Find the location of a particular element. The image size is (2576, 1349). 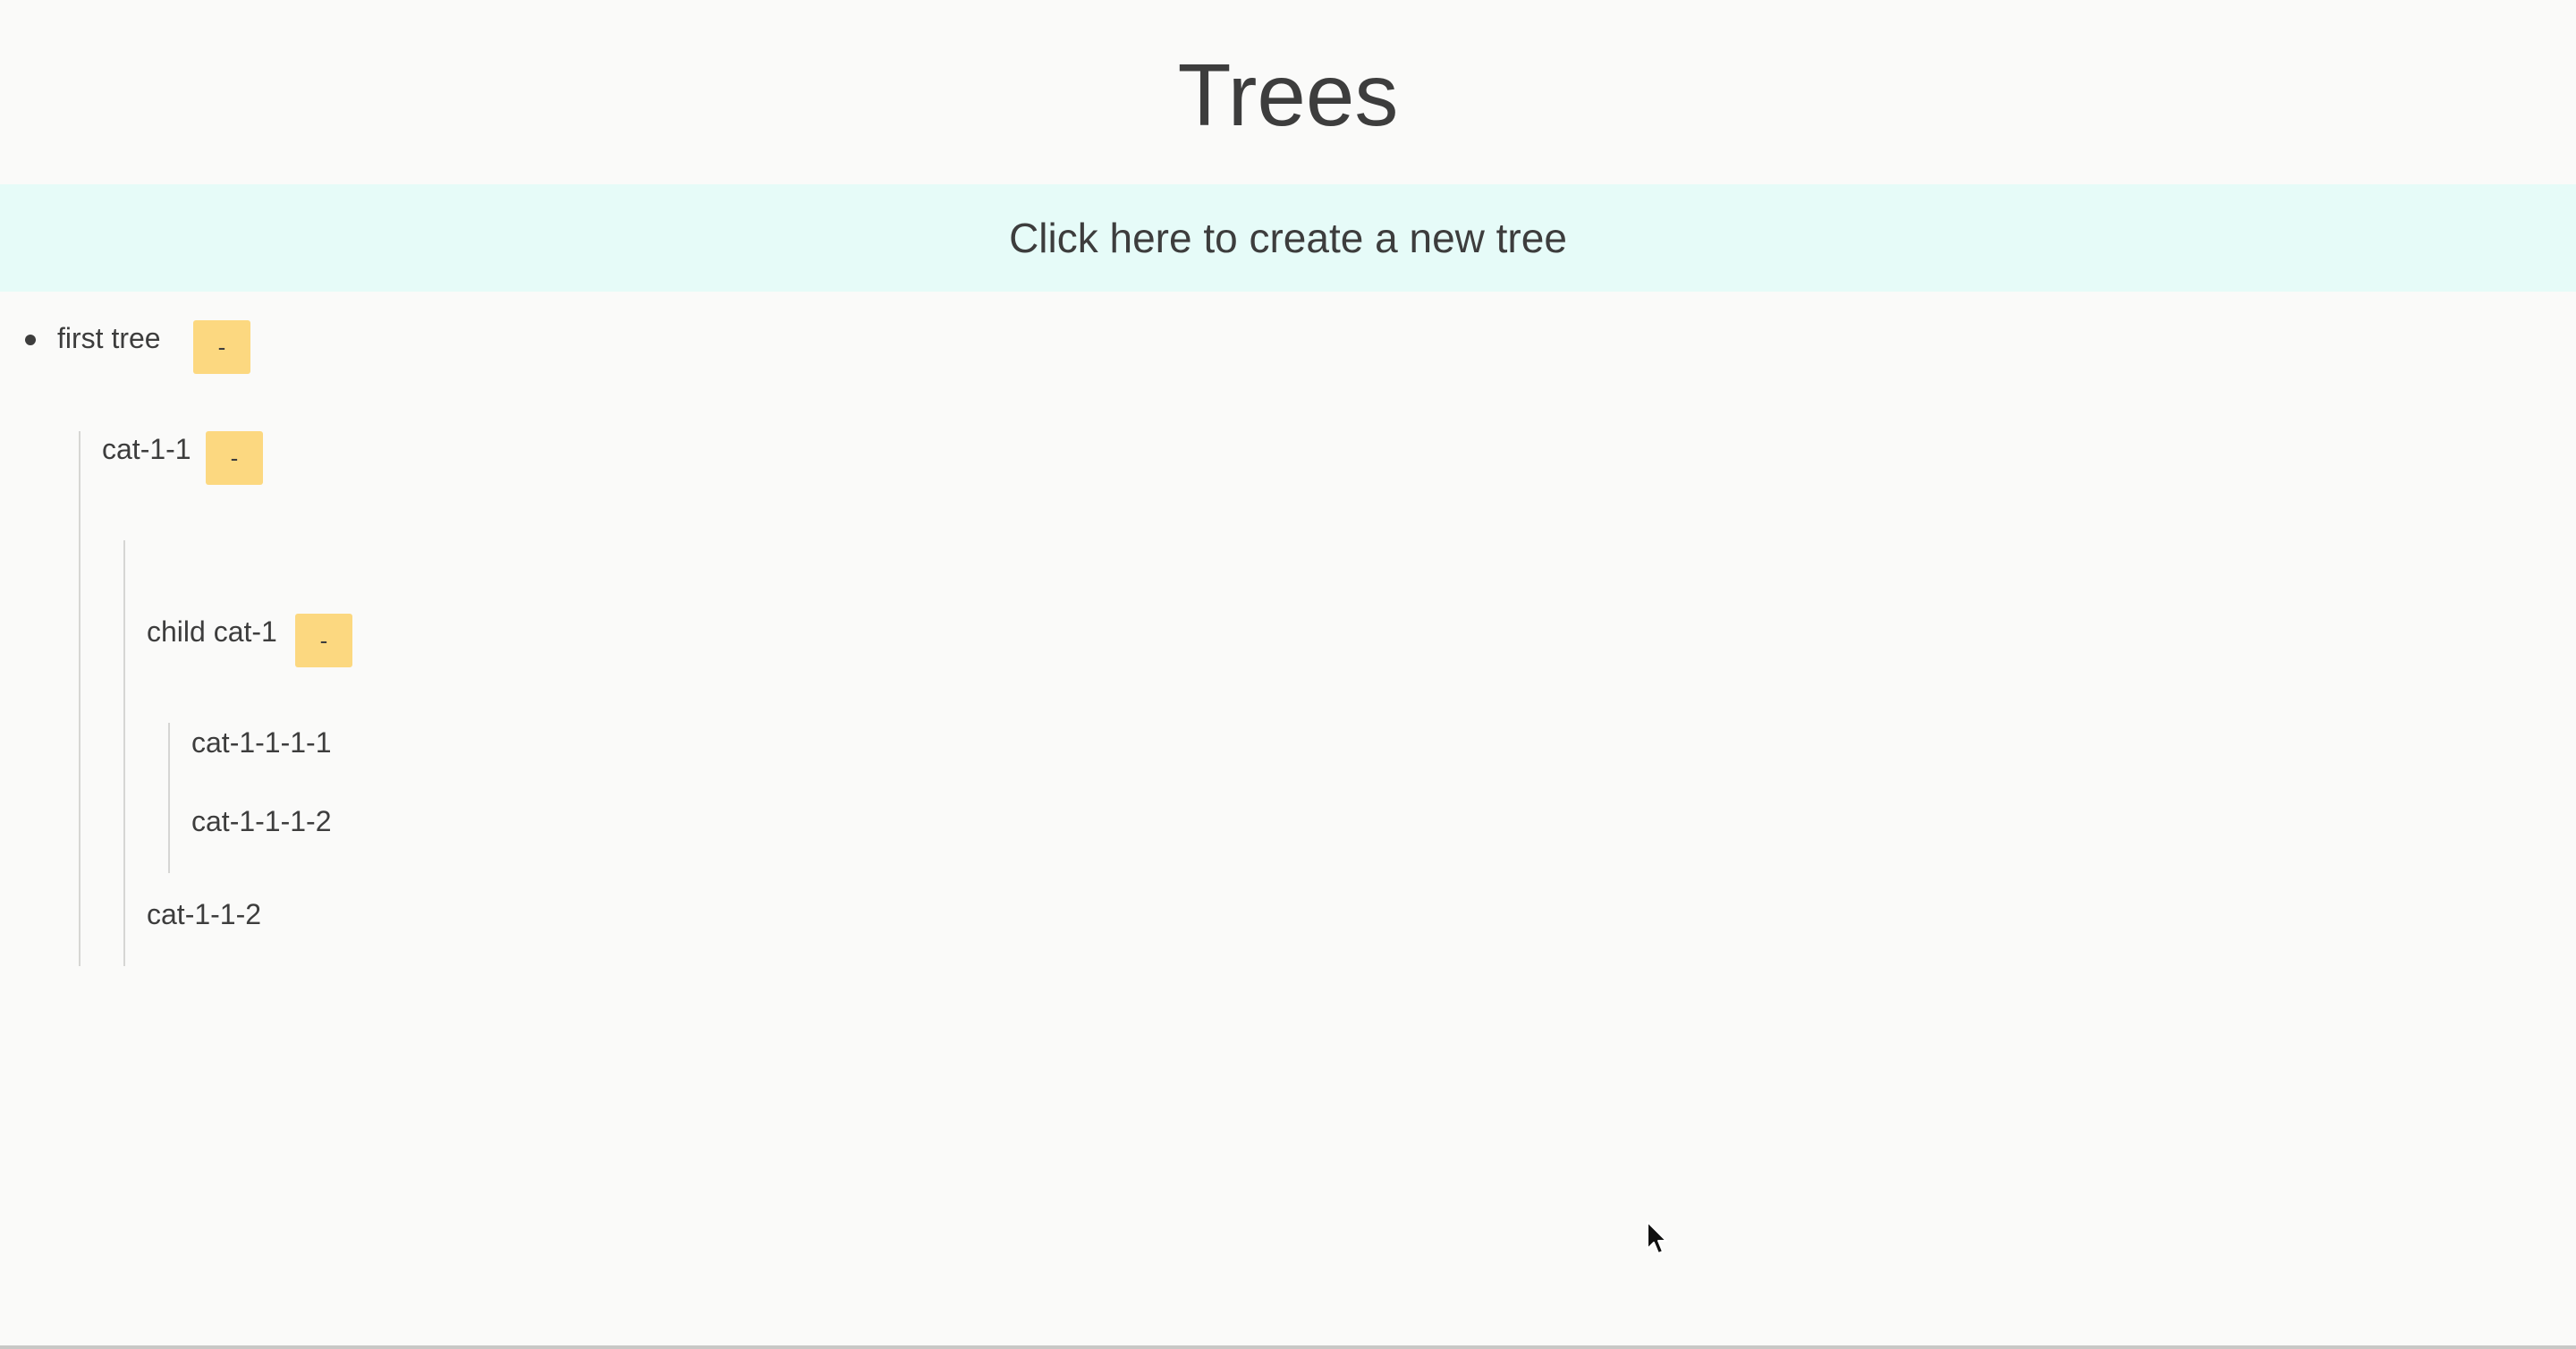

collapse-button-first-tree: - is located at coordinates (221, 347).